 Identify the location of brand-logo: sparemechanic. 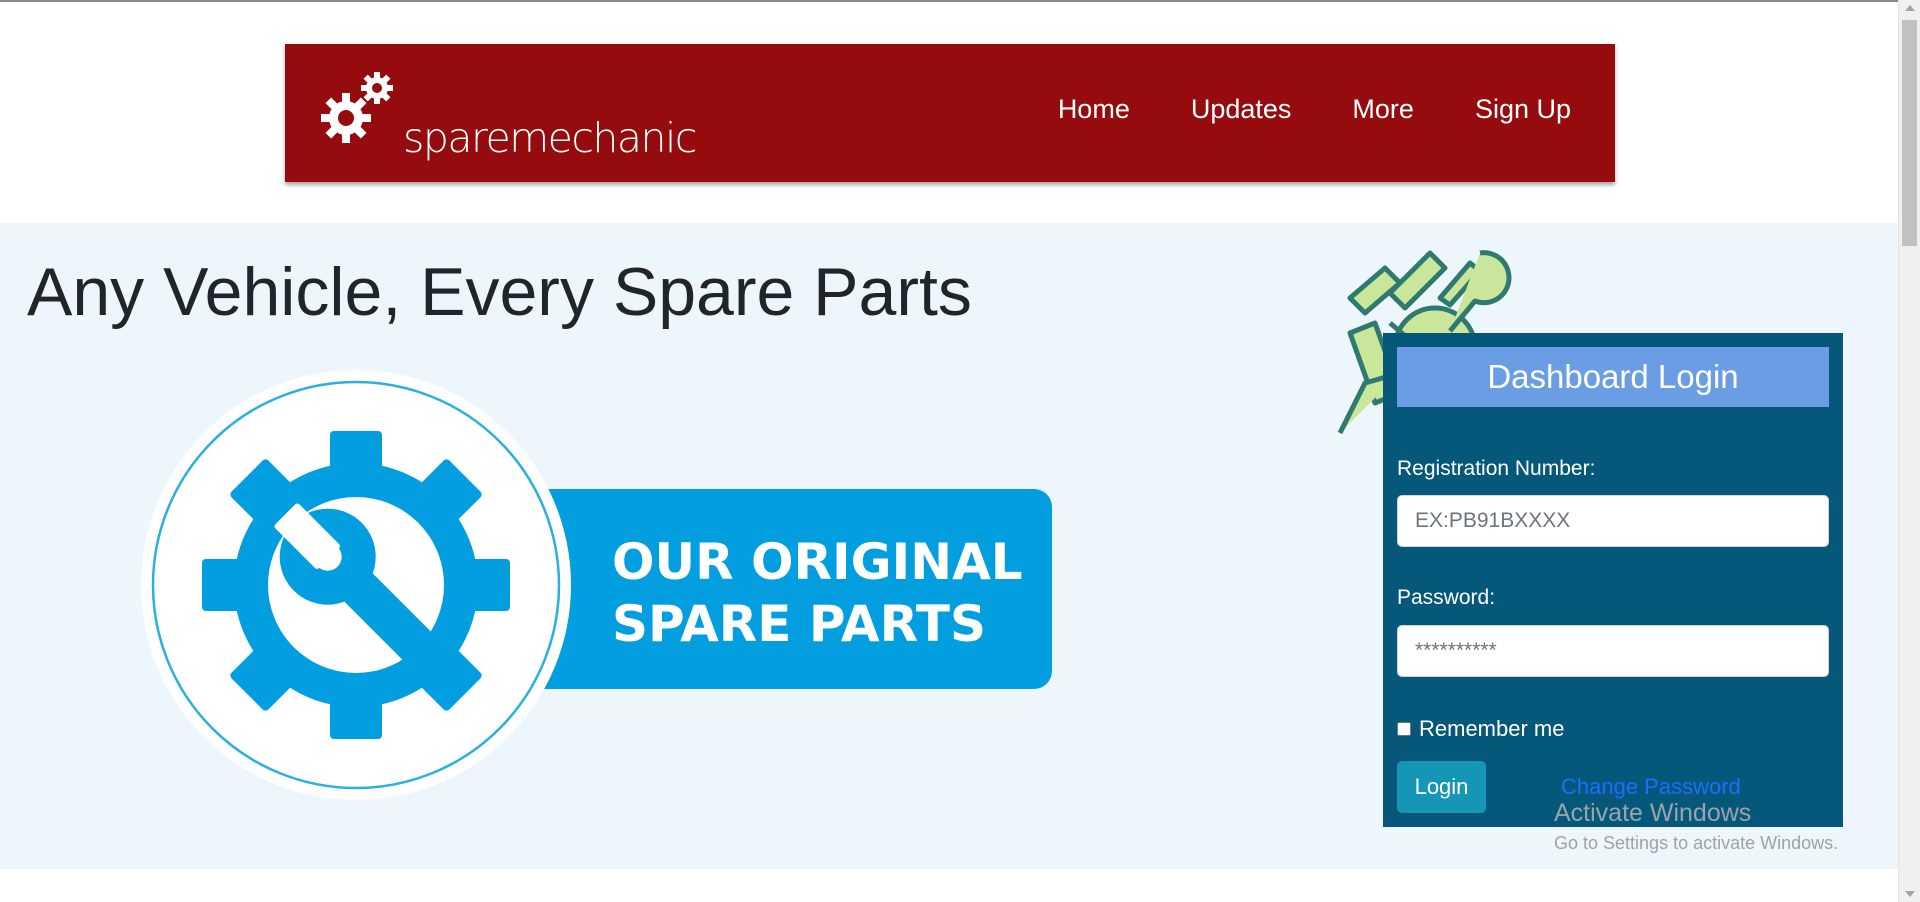
(508, 116).